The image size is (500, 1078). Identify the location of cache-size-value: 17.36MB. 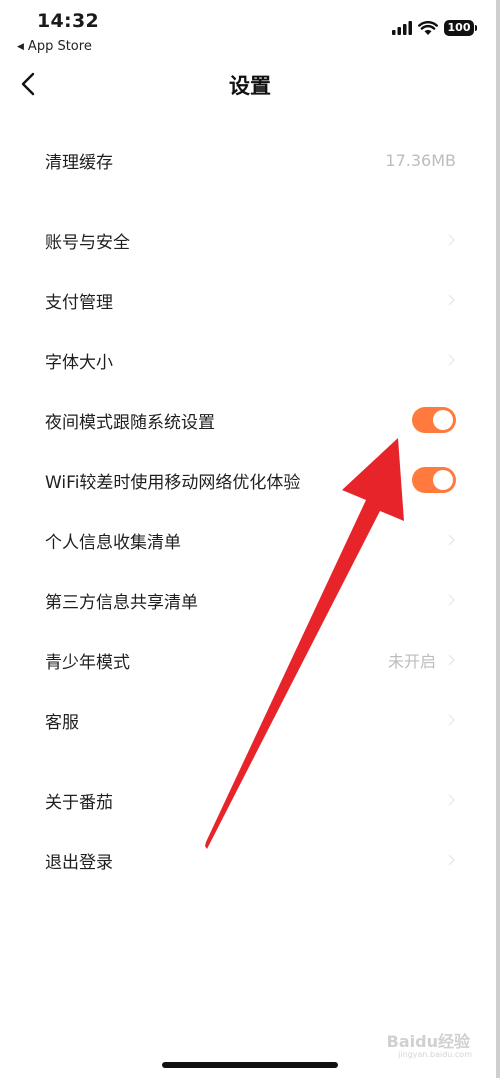
(420, 160).